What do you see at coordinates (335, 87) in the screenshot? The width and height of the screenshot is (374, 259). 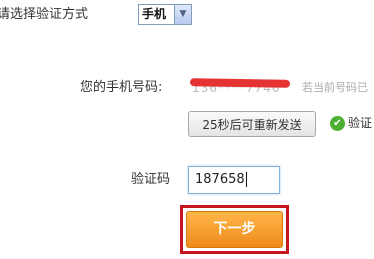 I see `phone-change-note: 若当前号码已` at bounding box center [335, 87].